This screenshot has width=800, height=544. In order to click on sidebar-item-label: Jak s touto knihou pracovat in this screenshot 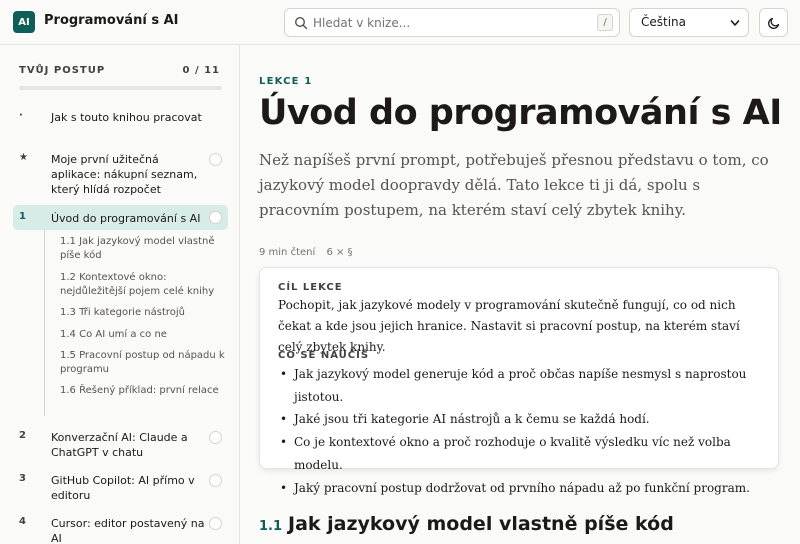, I will do `click(126, 117)`.